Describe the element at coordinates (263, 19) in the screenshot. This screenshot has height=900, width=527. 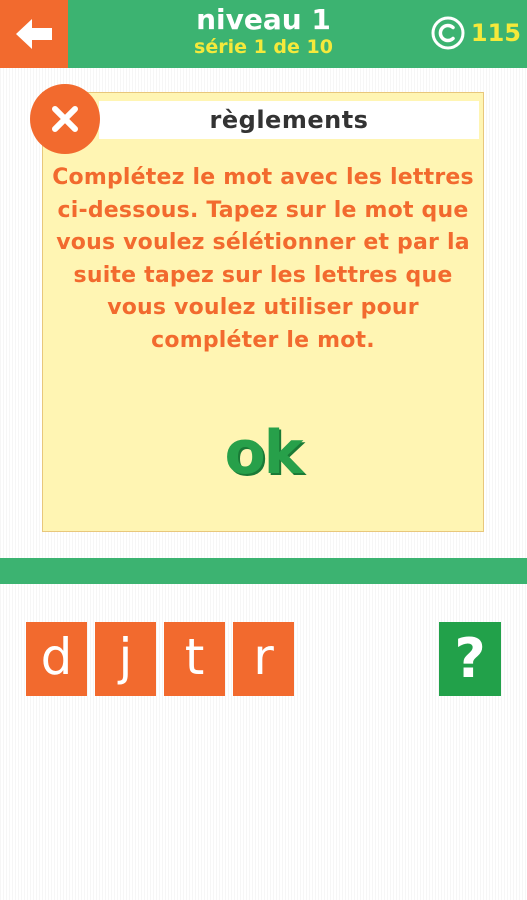
I see `level-title: niveau 1` at that location.